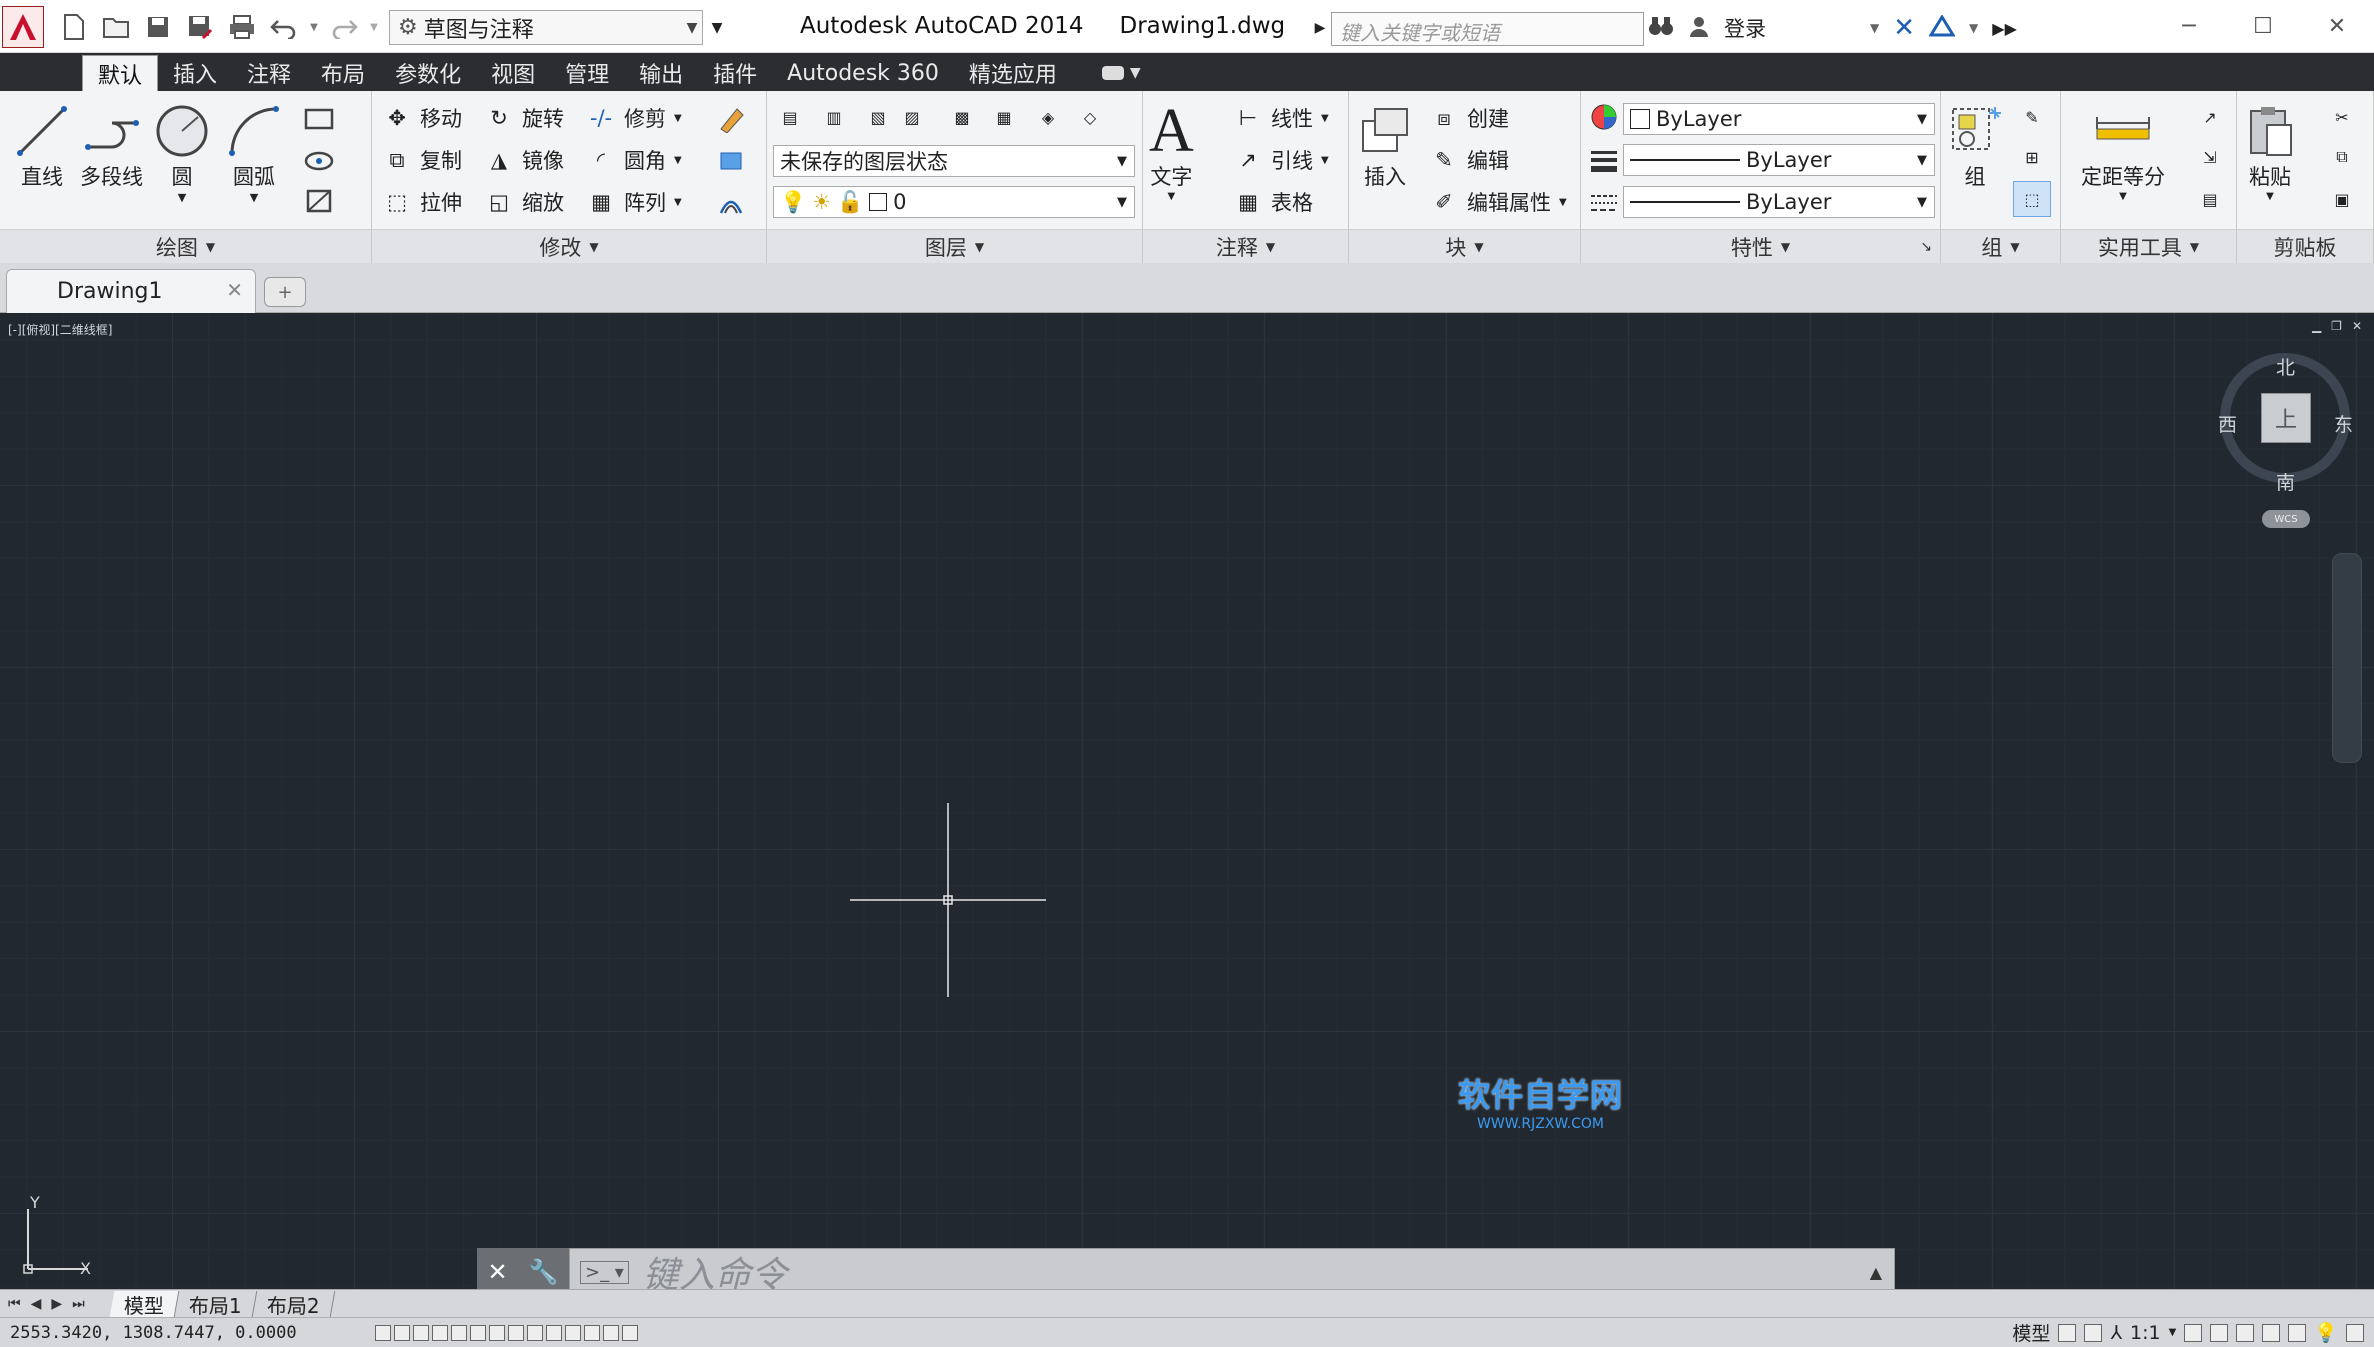 This screenshot has width=2374, height=1347. What do you see at coordinates (1320, 28) in the screenshot?
I see `search-expand-button: ▶` at bounding box center [1320, 28].